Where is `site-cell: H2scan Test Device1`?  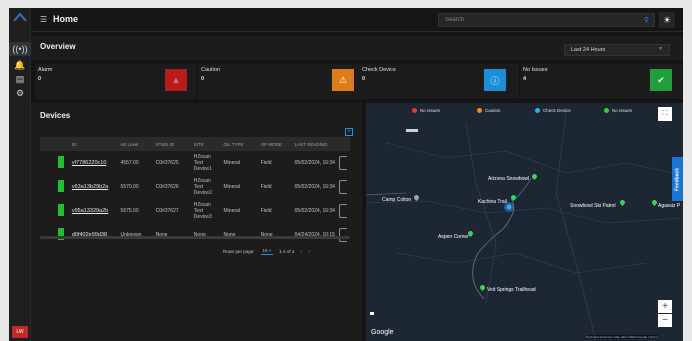 site-cell: H2scan Test Device1 is located at coordinates (202, 163).